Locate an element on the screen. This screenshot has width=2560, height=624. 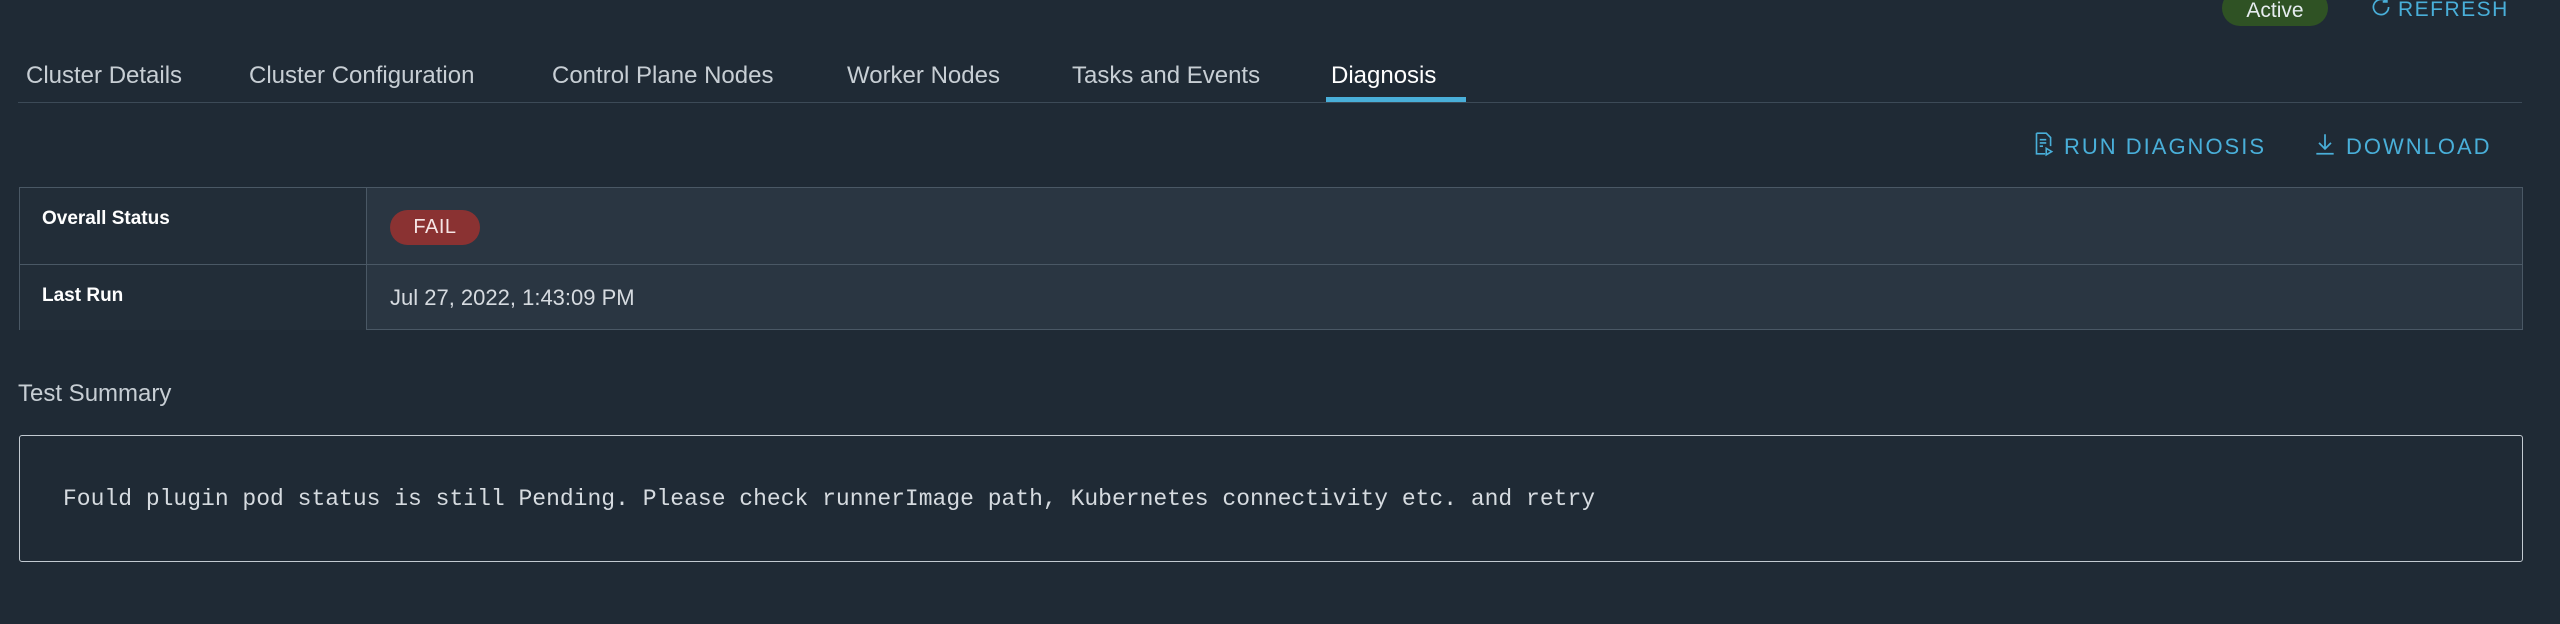
active-tab-indicator is located at coordinates (1396, 99).